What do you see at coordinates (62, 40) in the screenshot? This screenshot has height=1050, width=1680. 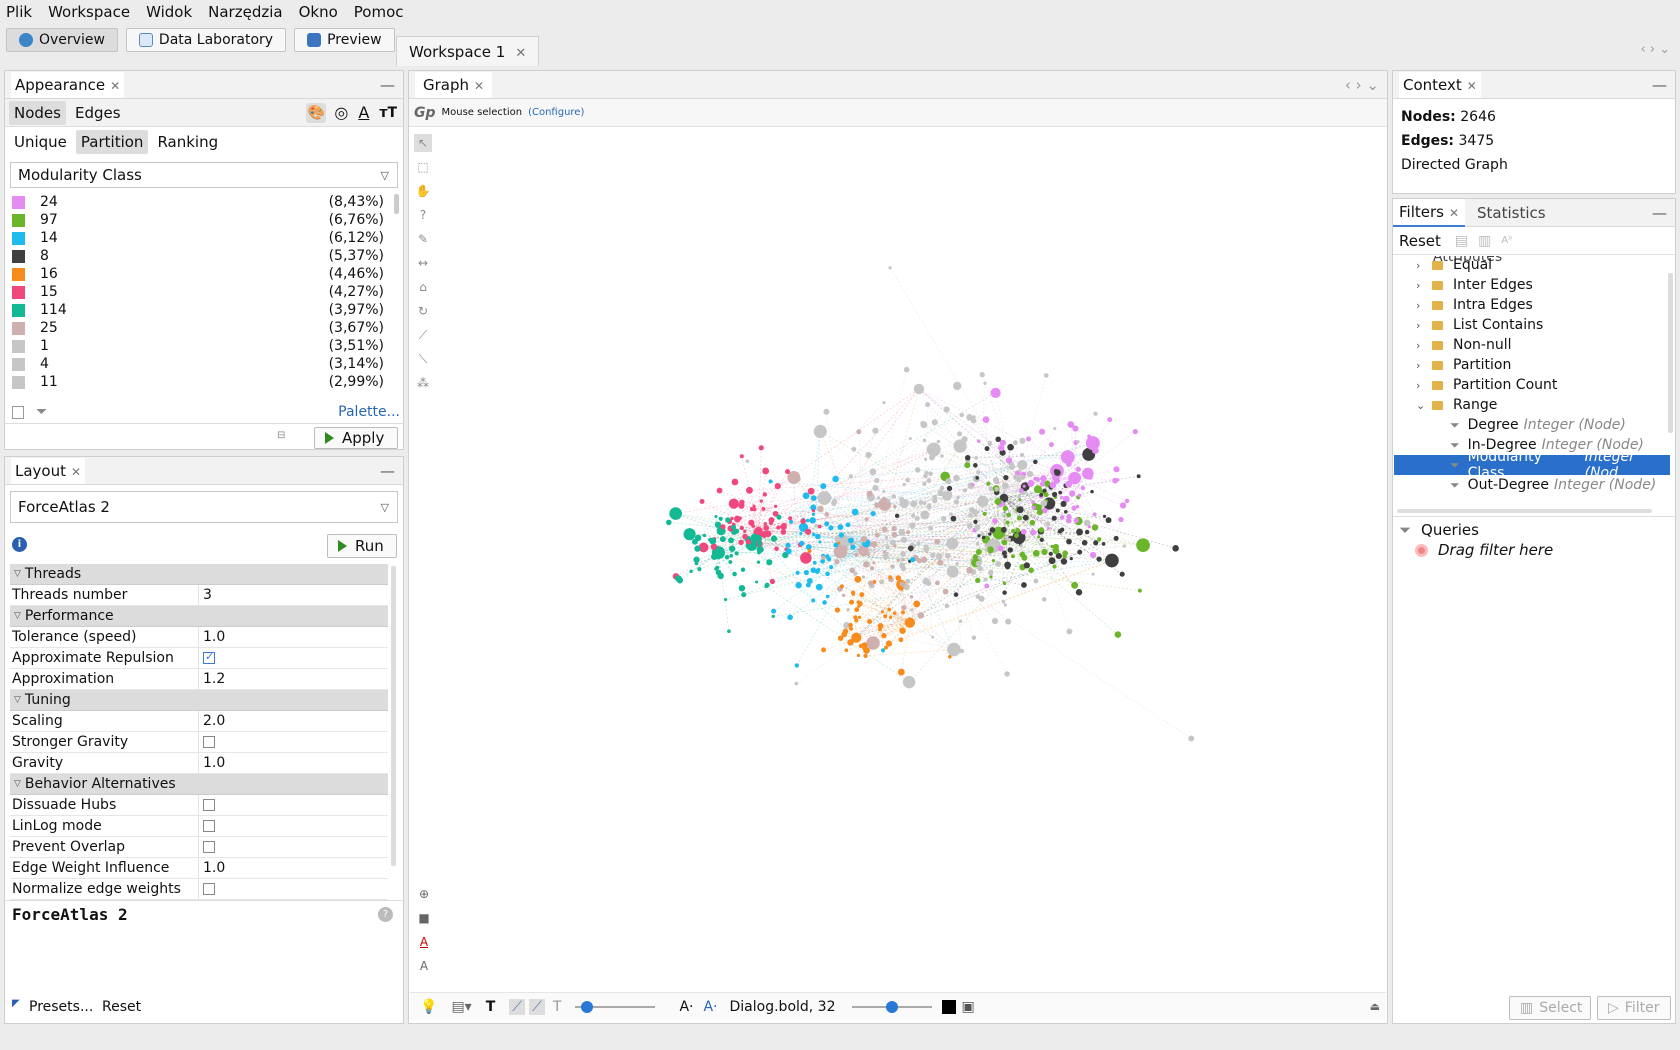 I see `overview-button: Overview` at bounding box center [62, 40].